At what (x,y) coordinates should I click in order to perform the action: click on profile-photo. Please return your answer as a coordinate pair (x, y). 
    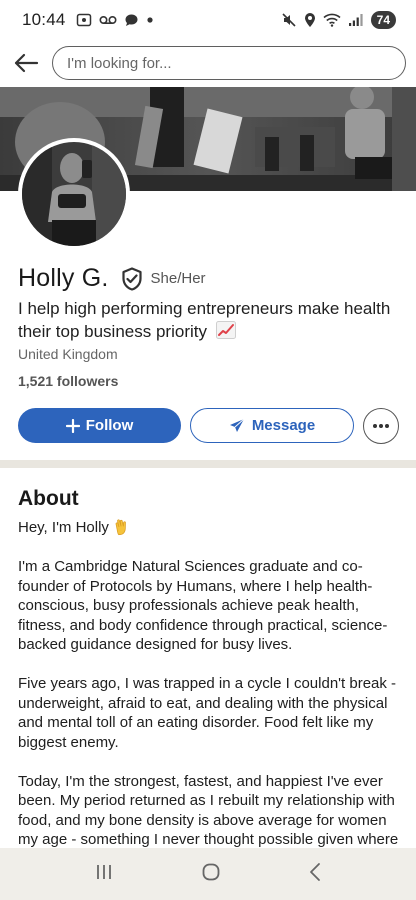
    Looking at the image, I should click on (74, 194).